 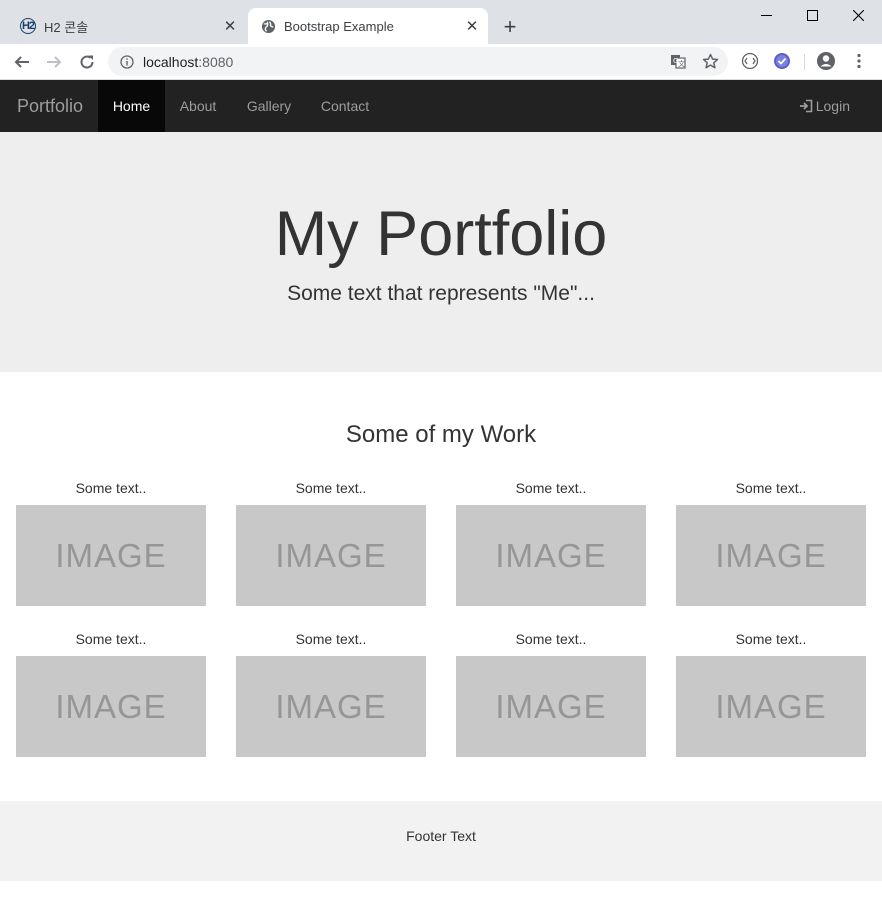 I want to click on login-label: Login, so click(x=832, y=106).